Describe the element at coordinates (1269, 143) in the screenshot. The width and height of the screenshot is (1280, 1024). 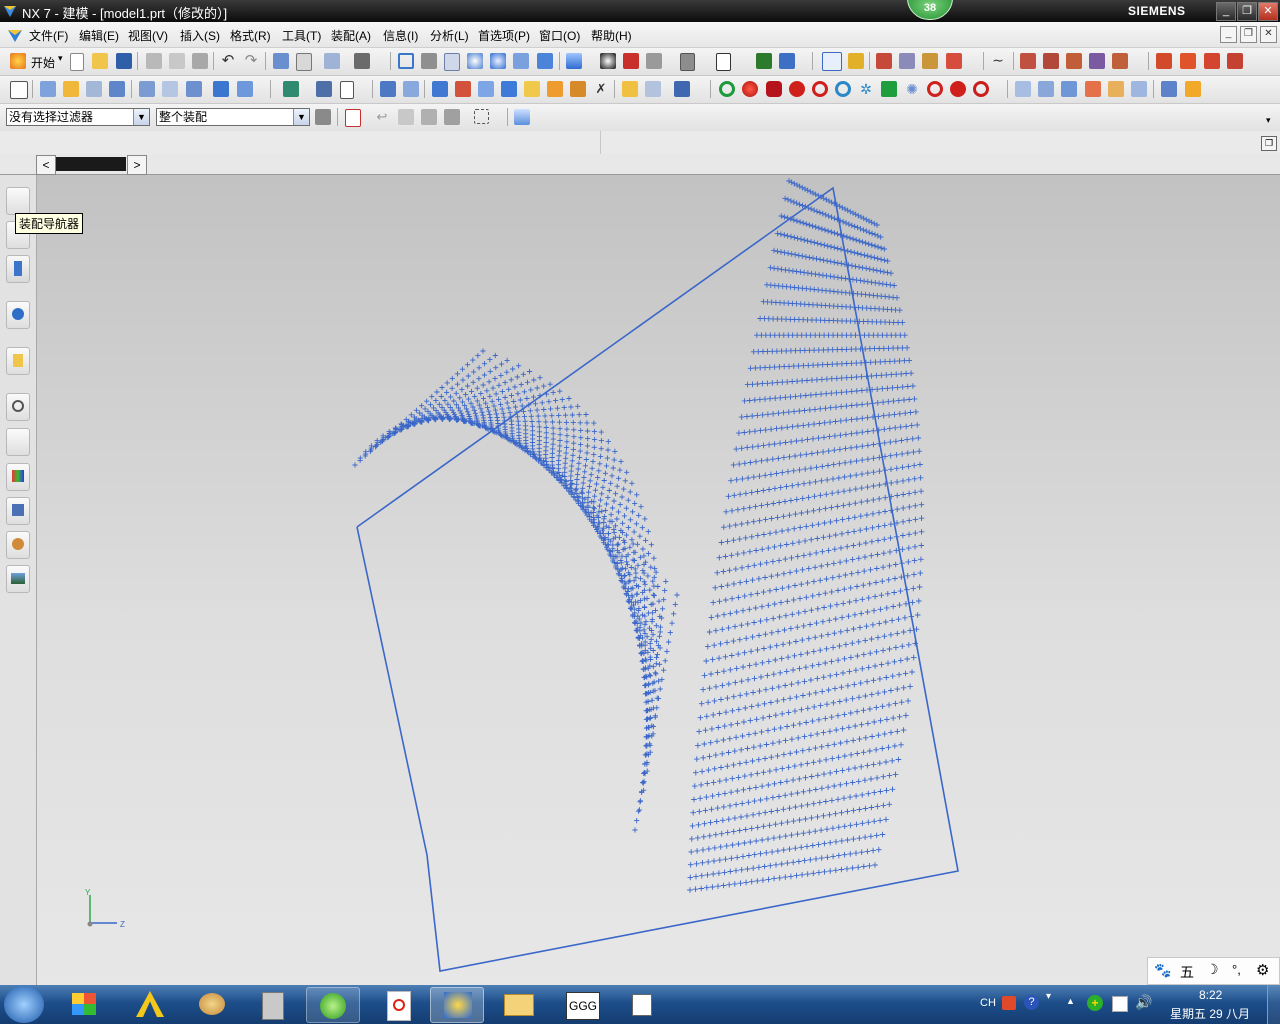
I see `maximize-viewport-icon: ❐` at that location.